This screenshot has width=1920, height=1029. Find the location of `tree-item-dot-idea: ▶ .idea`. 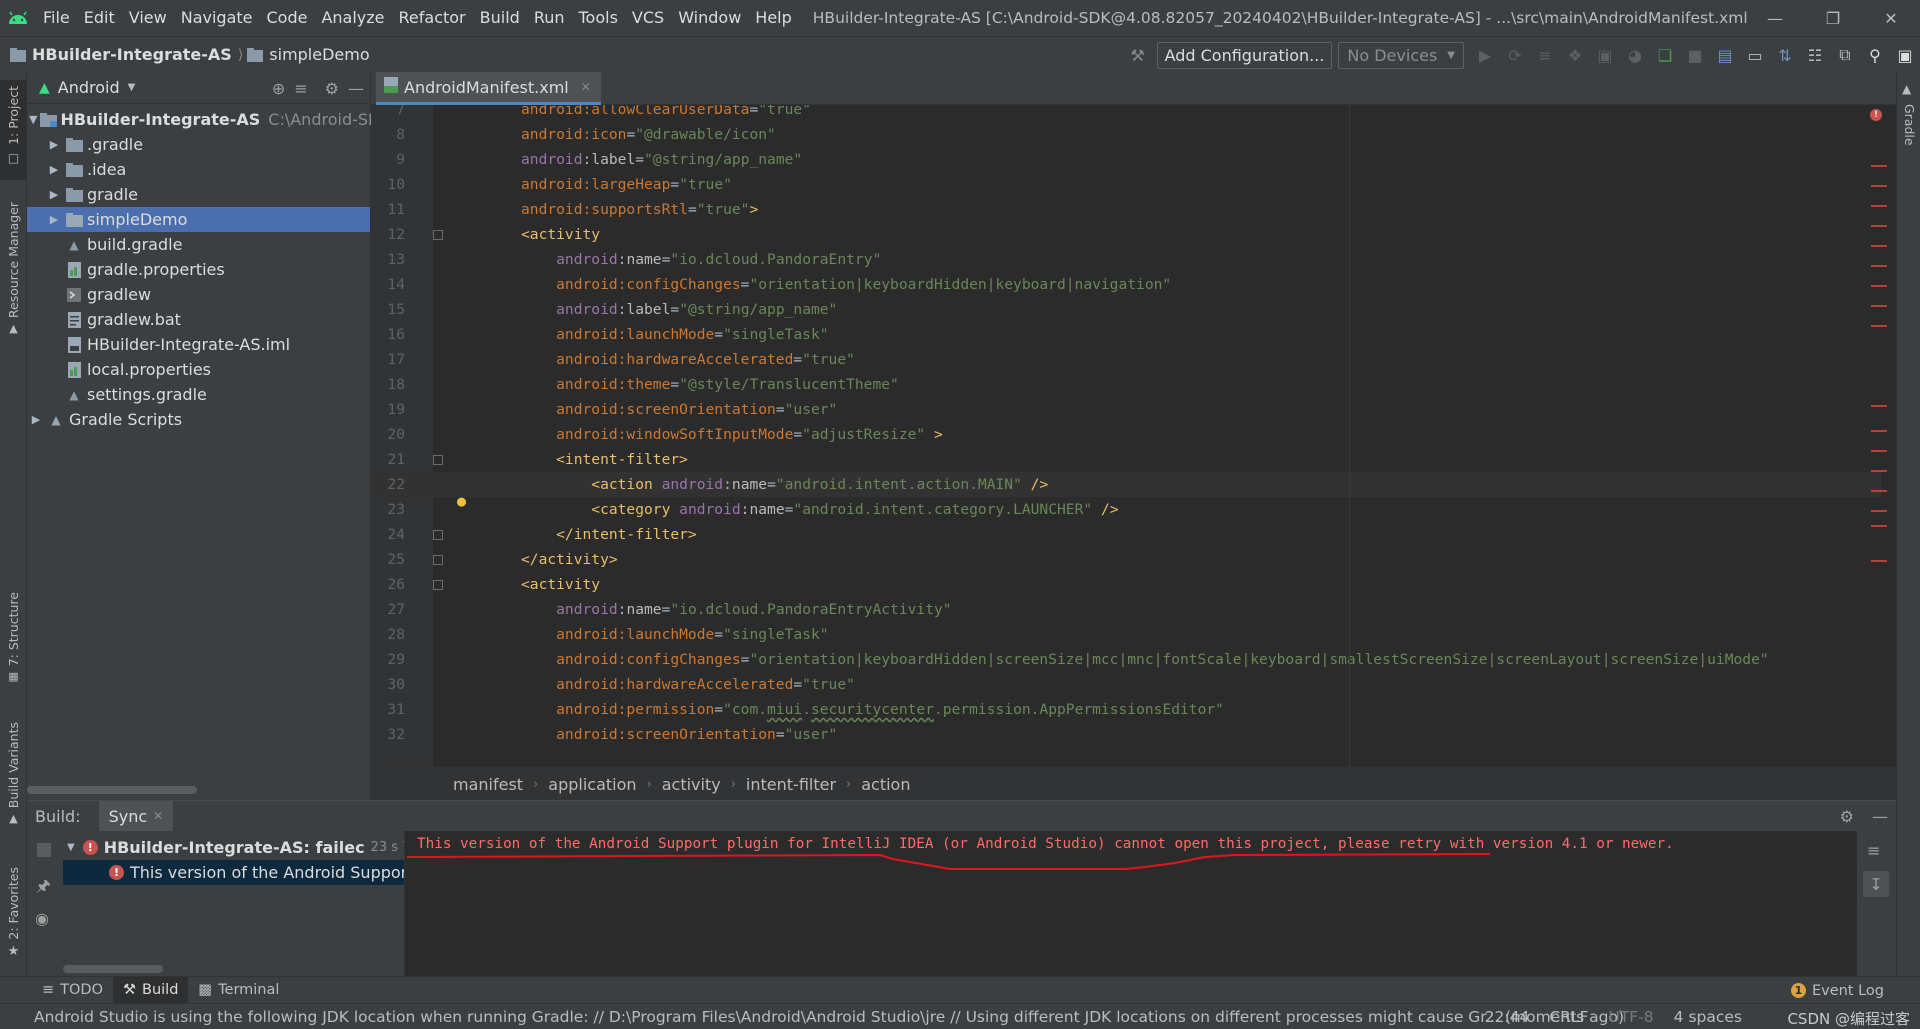

tree-item-dot-idea: ▶ .idea is located at coordinates (198, 169).